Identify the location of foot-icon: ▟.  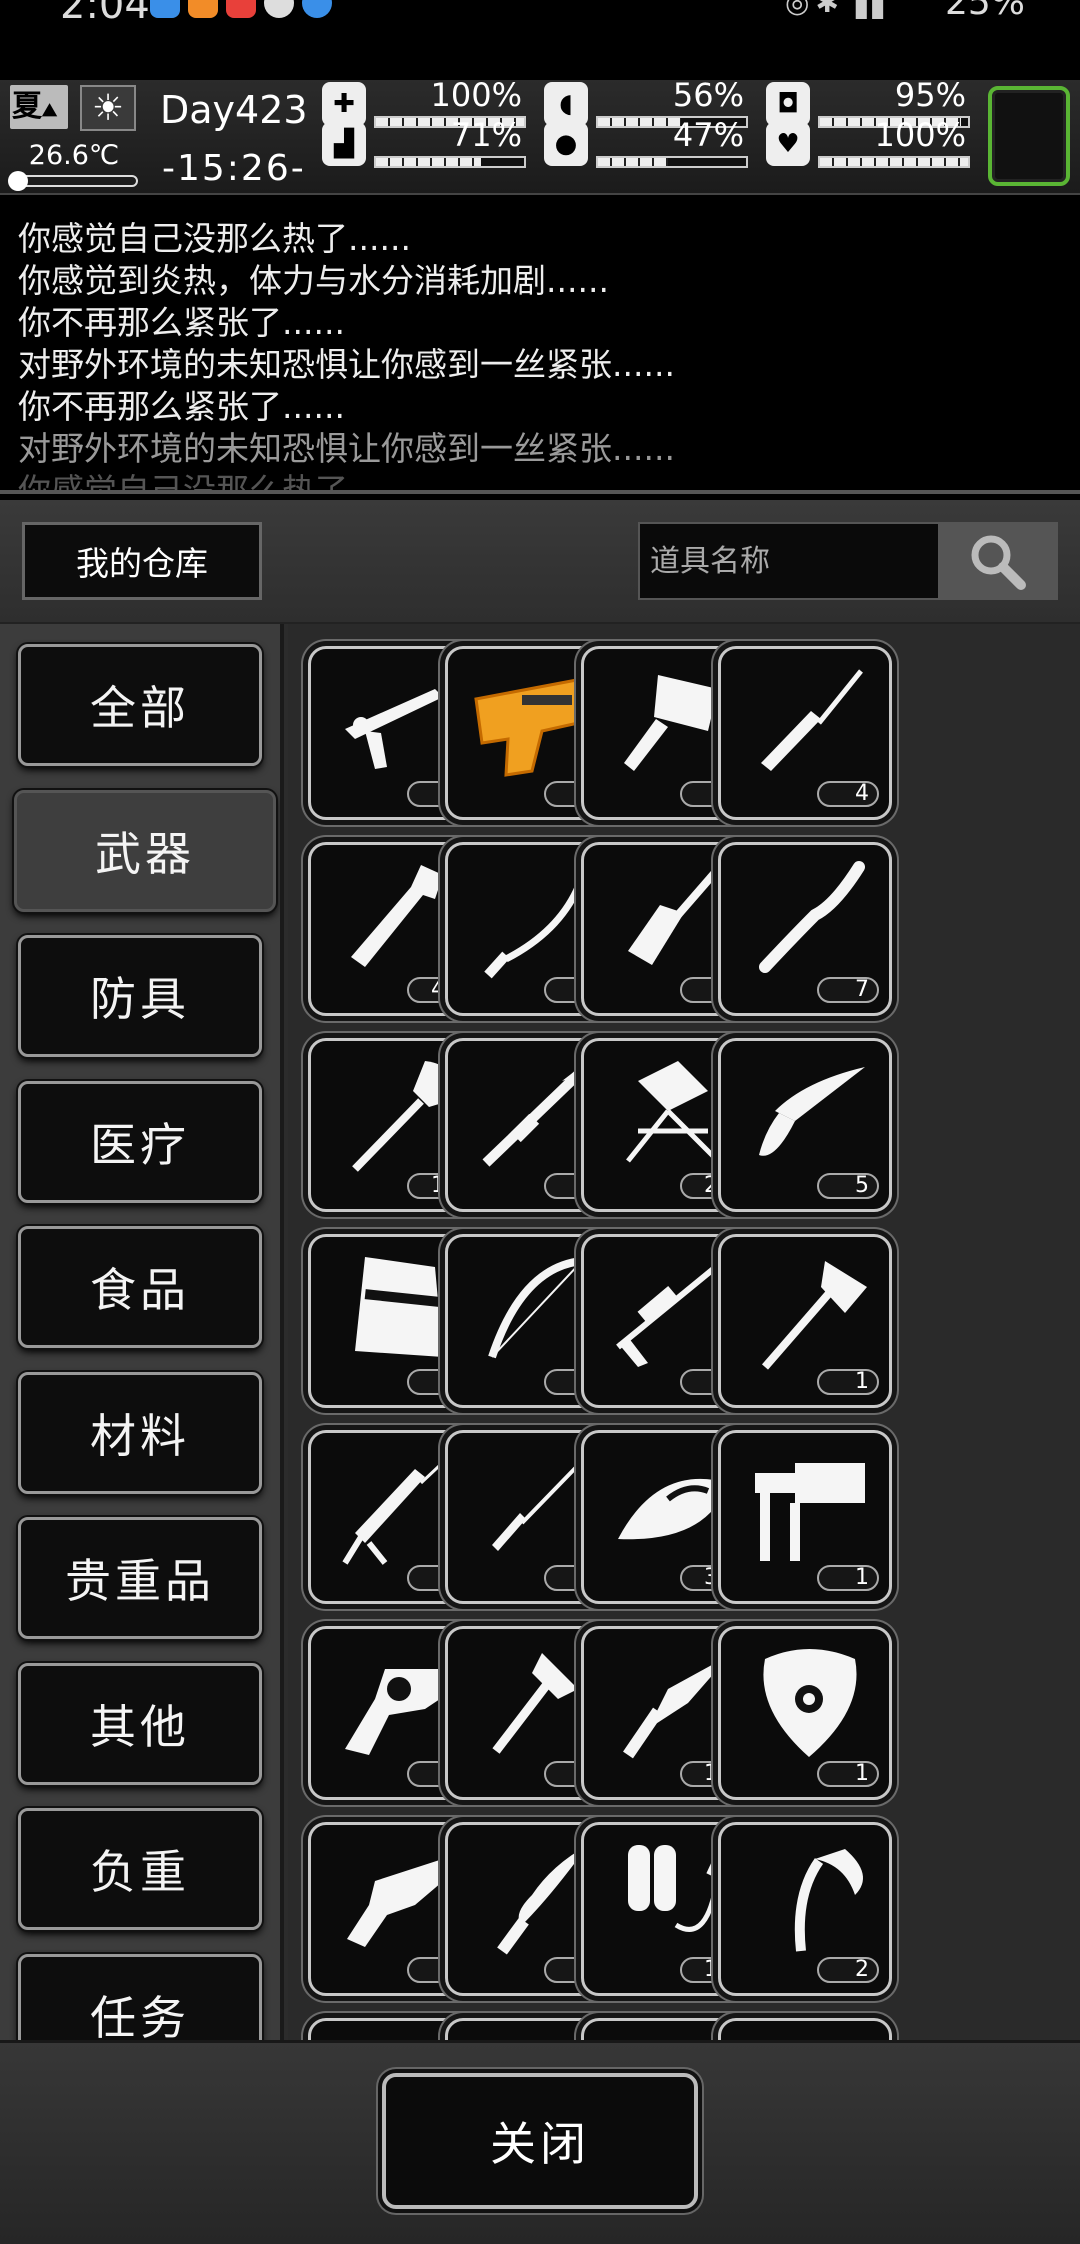
(344, 144).